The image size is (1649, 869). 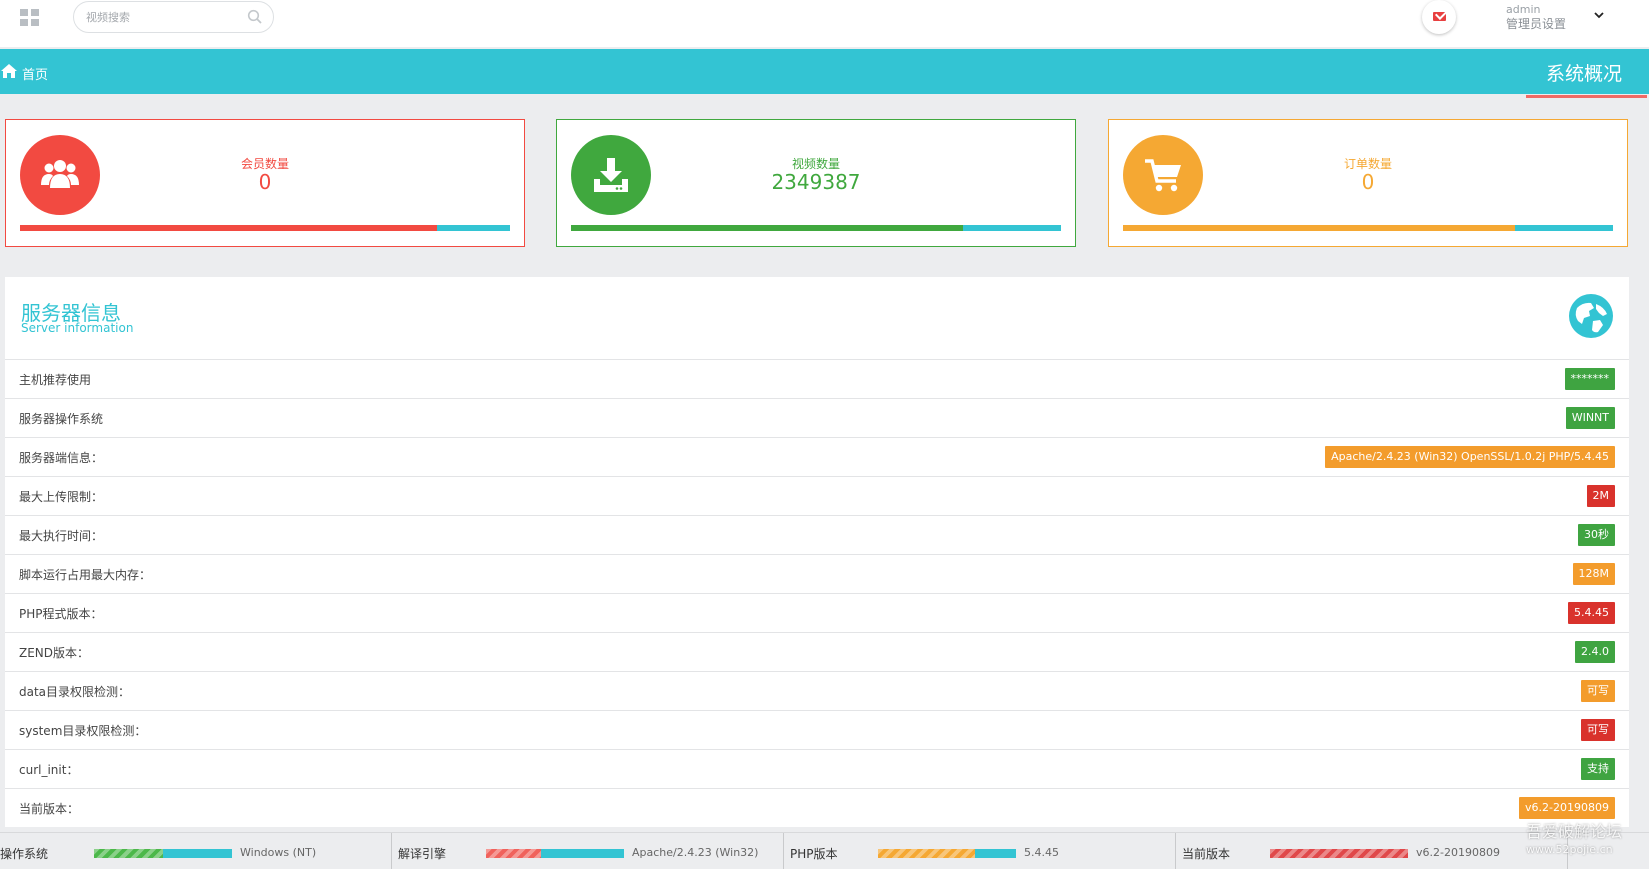 I want to click on page-title: 系统概况, so click(x=1584, y=74).